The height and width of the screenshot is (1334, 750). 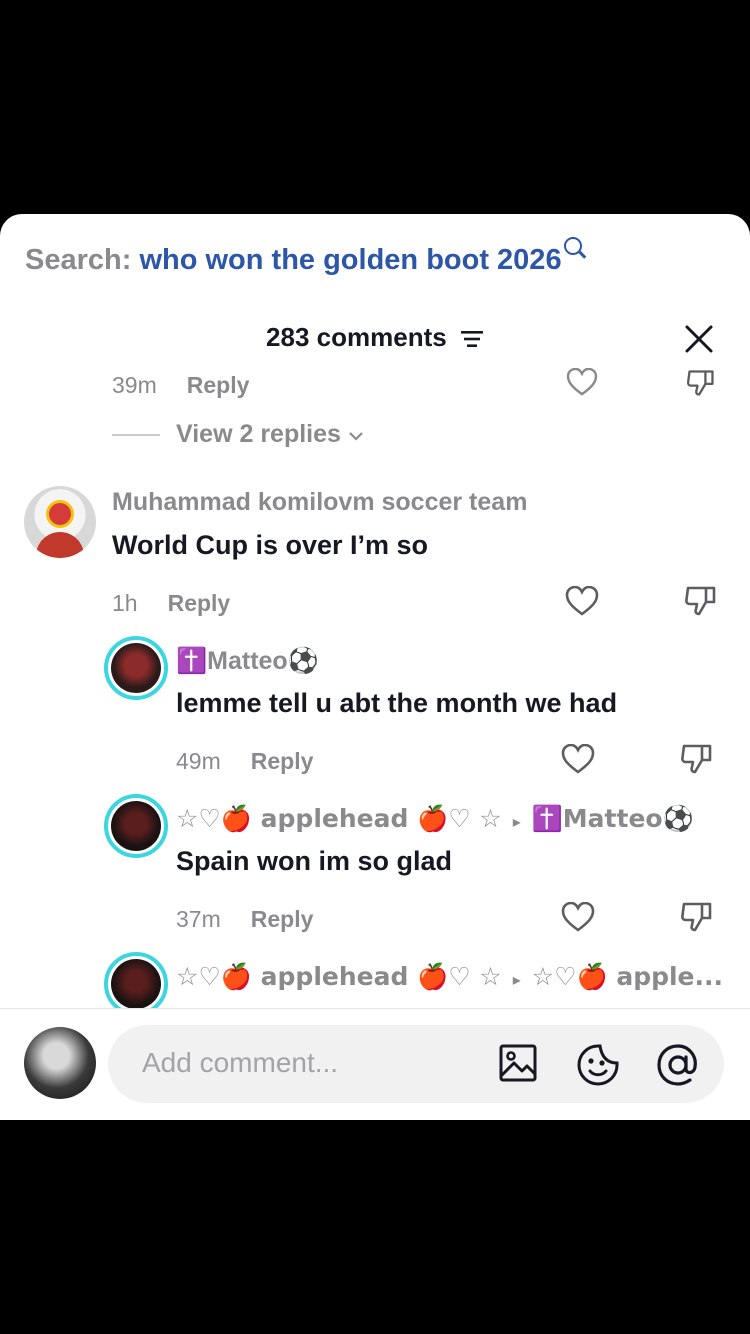 What do you see at coordinates (136, 435) in the screenshot?
I see `divider` at bounding box center [136, 435].